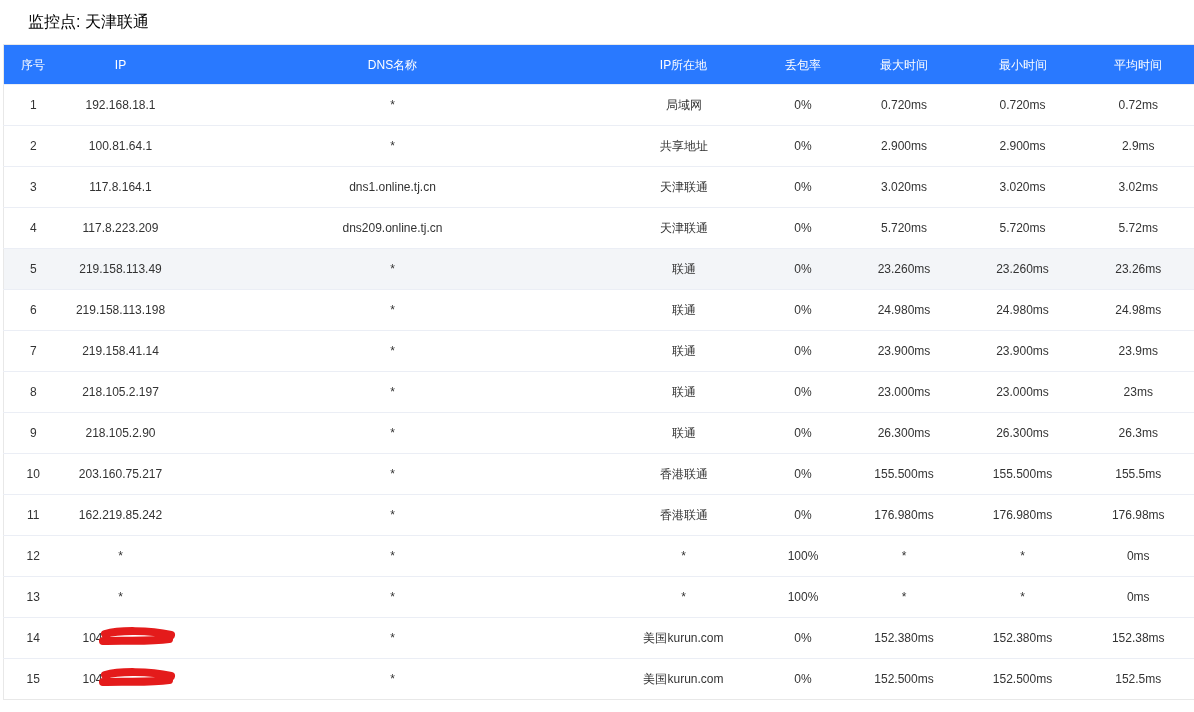 The height and width of the screenshot is (712, 1194). I want to click on table-cell: 2.9ms, so click(1138, 146).